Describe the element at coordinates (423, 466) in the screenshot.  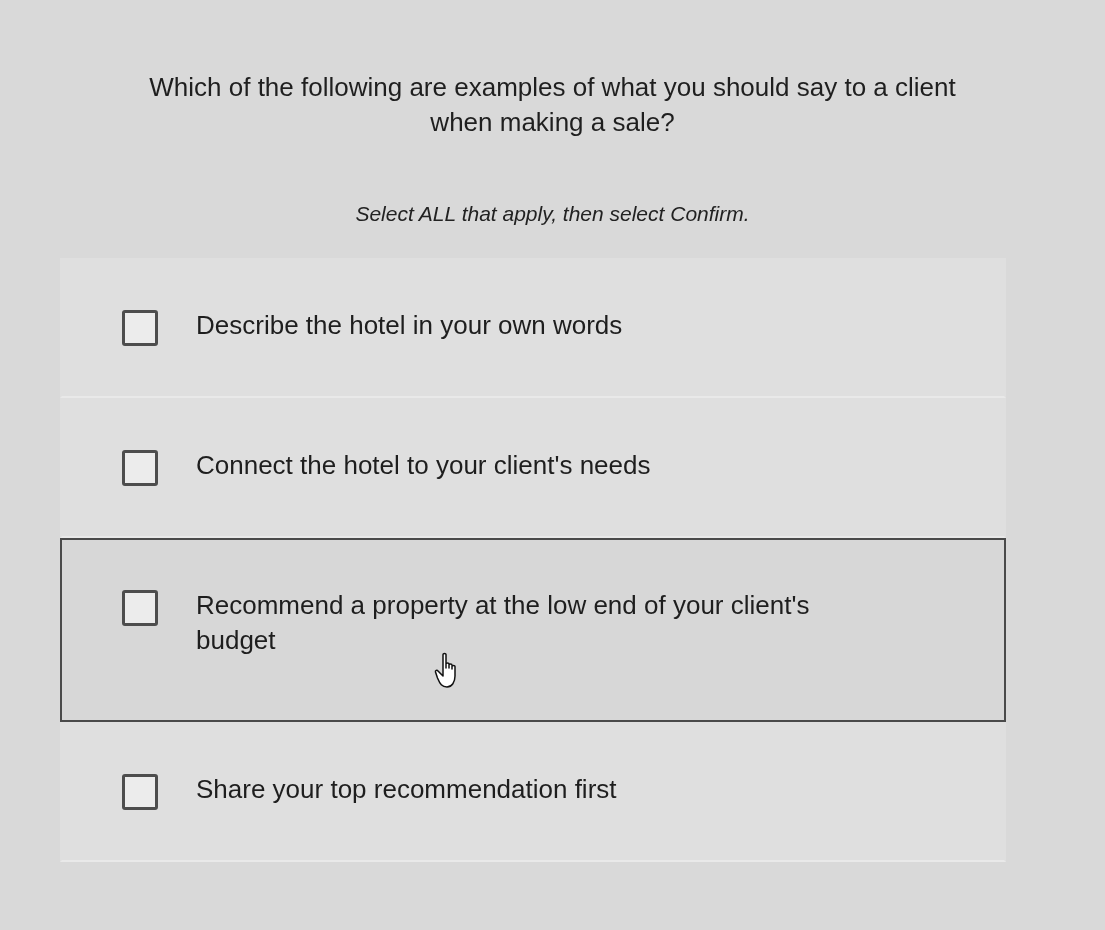
I see `option-label: Connect the hotel to your client's needs` at that location.